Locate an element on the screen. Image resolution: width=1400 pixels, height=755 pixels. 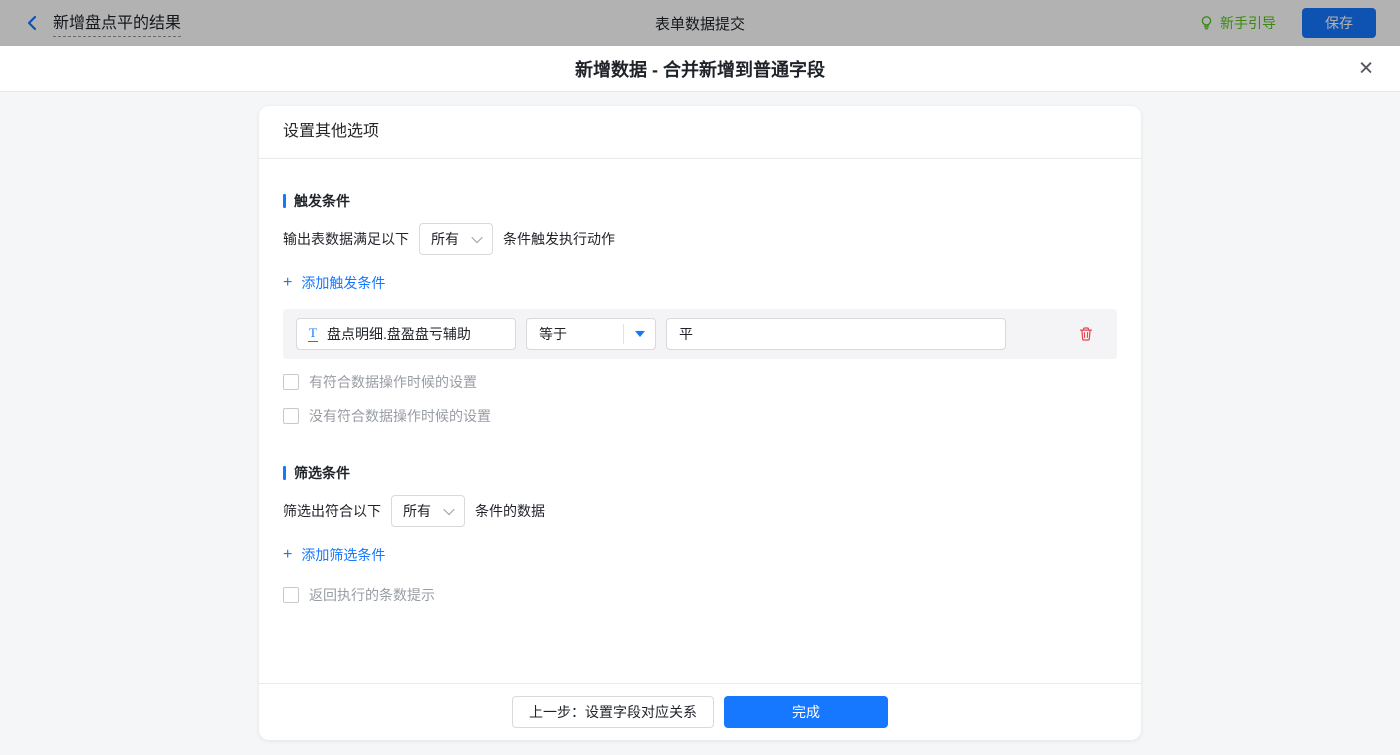
modal-title: 新增数据 - 合并新增到普通字段 is located at coordinates (700, 69).